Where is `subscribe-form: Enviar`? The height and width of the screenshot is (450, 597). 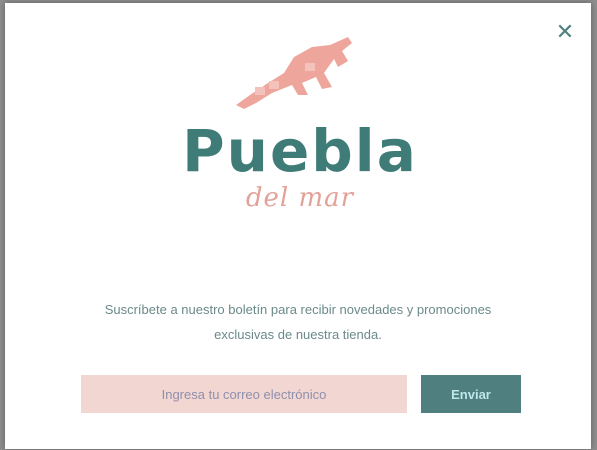 subscribe-form: Enviar is located at coordinates (301, 394).